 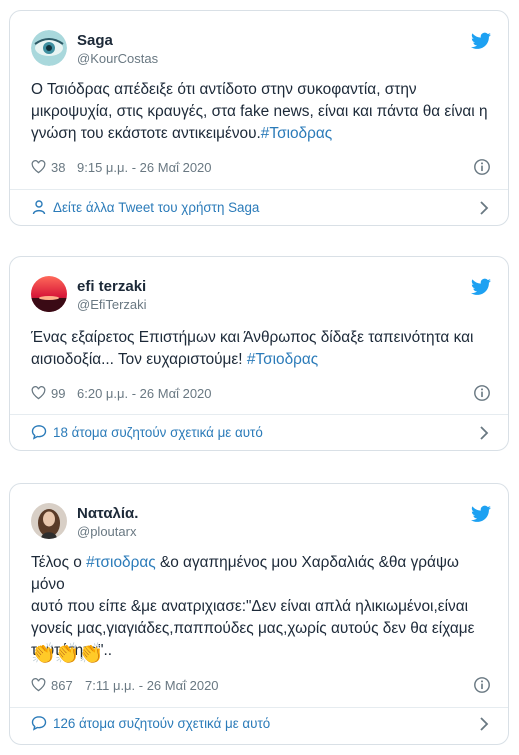 What do you see at coordinates (261, 50) in the screenshot?
I see `tweet-header: Saga @KourCostas` at bounding box center [261, 50].